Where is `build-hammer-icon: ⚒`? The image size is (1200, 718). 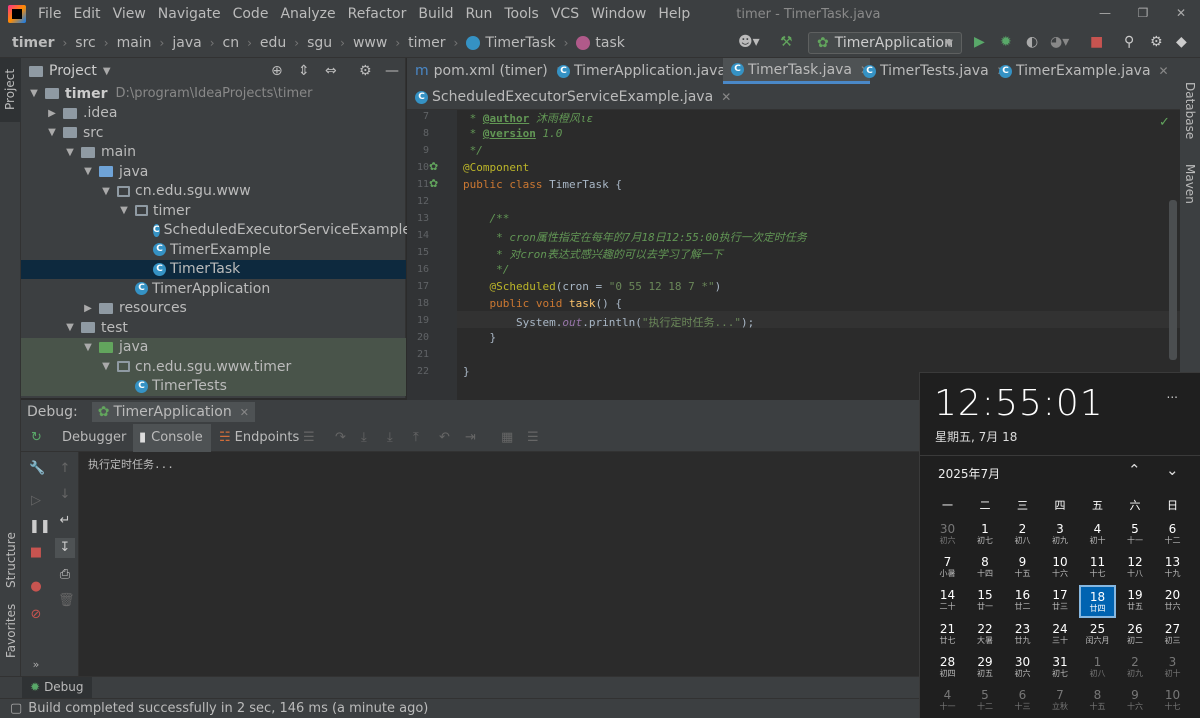
build-hammer-icon: ⚒ is located at coordinates (786, 42).